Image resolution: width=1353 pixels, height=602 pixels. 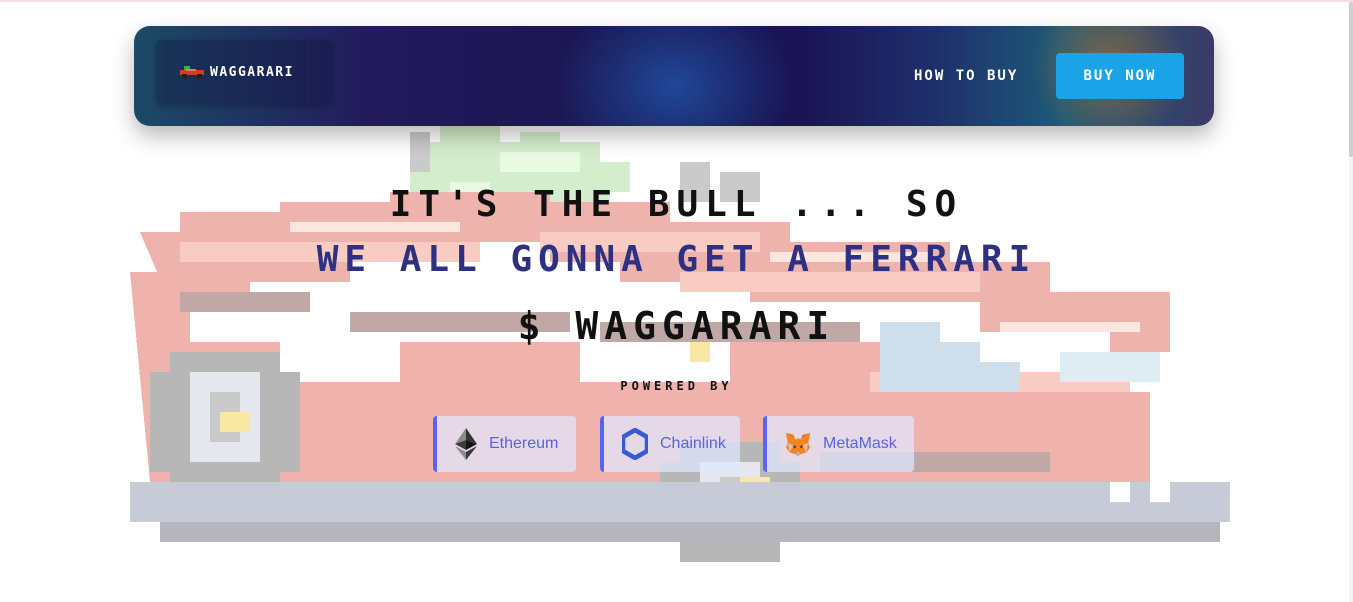 What do you see at coordinates (466, 444) in the screenshot?
I see `ethereum-icon` at bounding box center [466, 444].